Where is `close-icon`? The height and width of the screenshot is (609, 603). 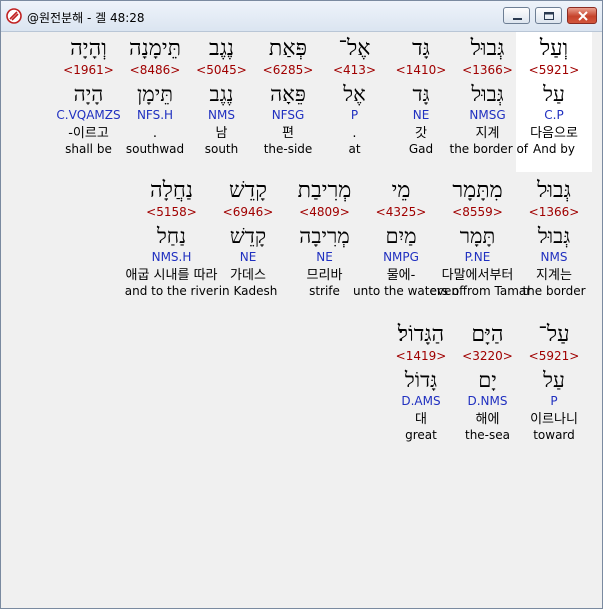
close-icon is located at coordinates (583, 16).